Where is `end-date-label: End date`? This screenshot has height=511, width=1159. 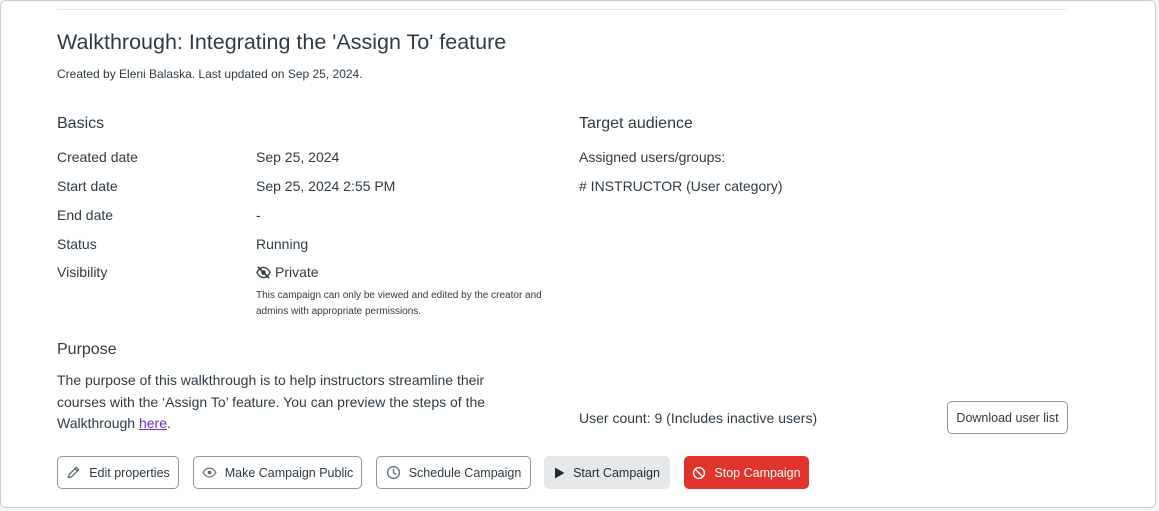 end-date-label: End date is located at coordinates (85, 215).